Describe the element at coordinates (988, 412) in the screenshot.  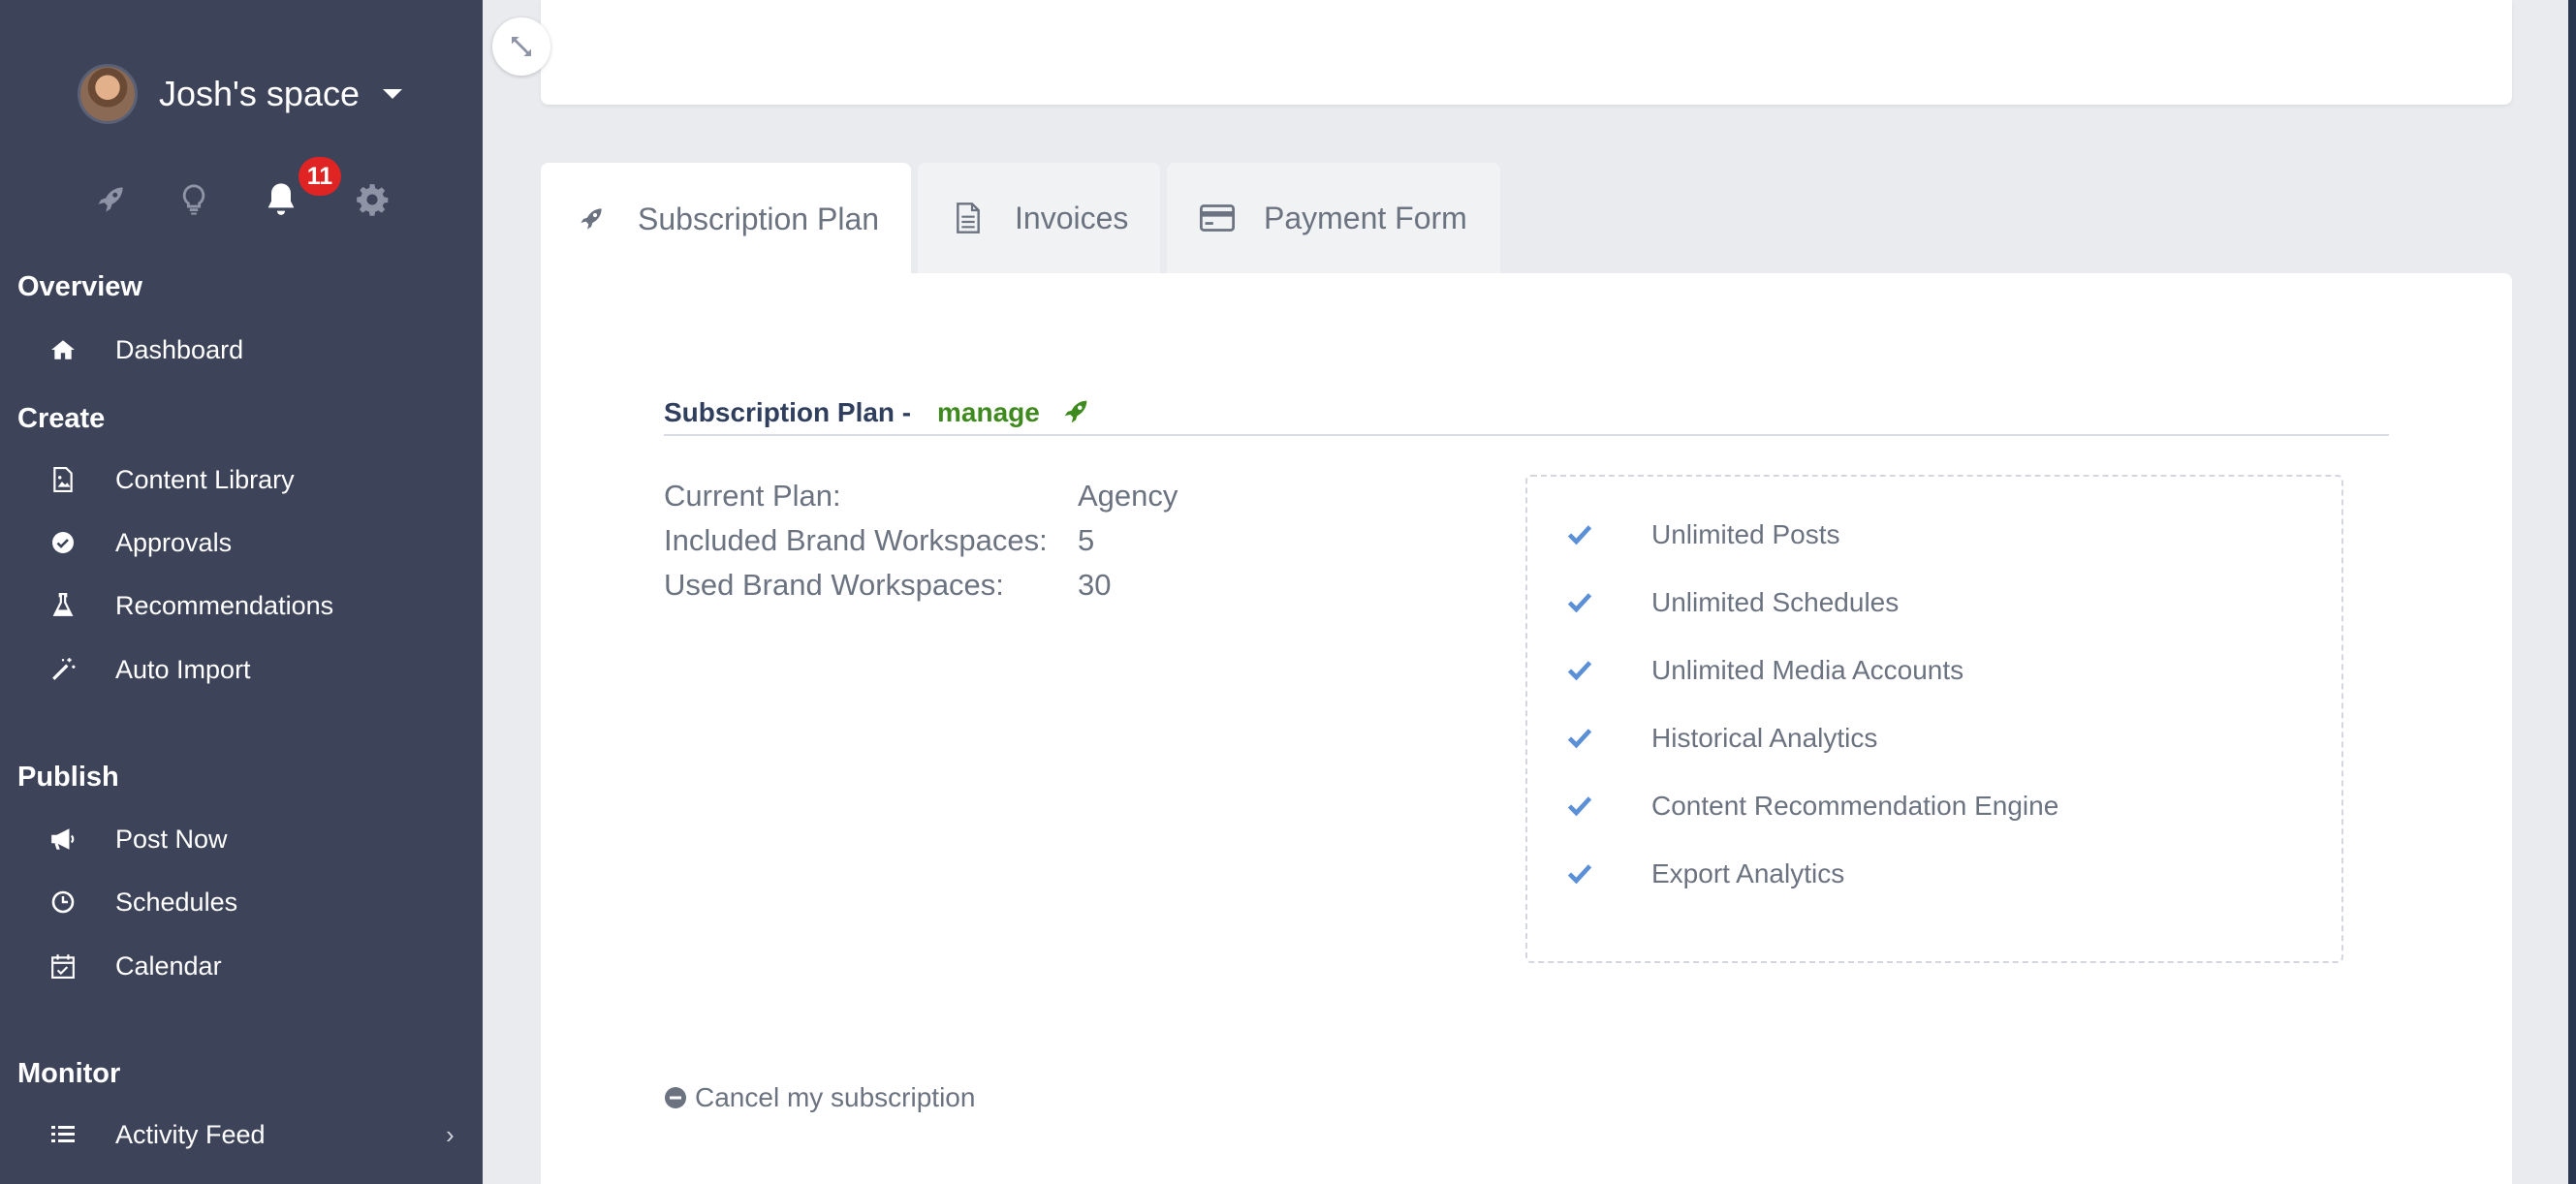
I see `manage-link: manage` at that location.